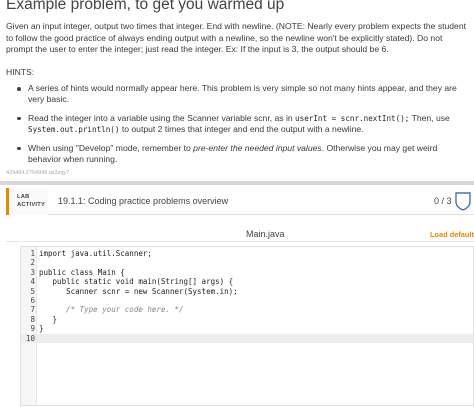  What do you see at coordinates (247, 272) in the screenshot?
I see `code-line: 3 public class Main {` at bounding box center [247, 272].